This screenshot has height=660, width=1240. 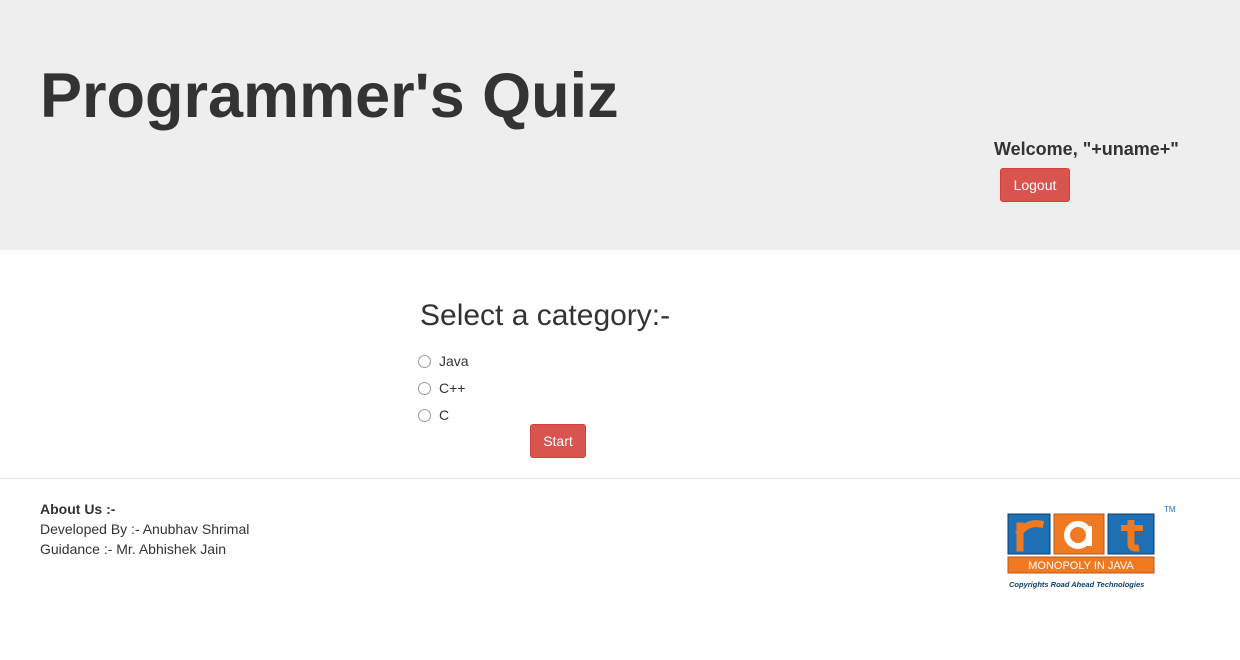 I want to click on category-option-cpp: C++, so click(x=441, y=388).